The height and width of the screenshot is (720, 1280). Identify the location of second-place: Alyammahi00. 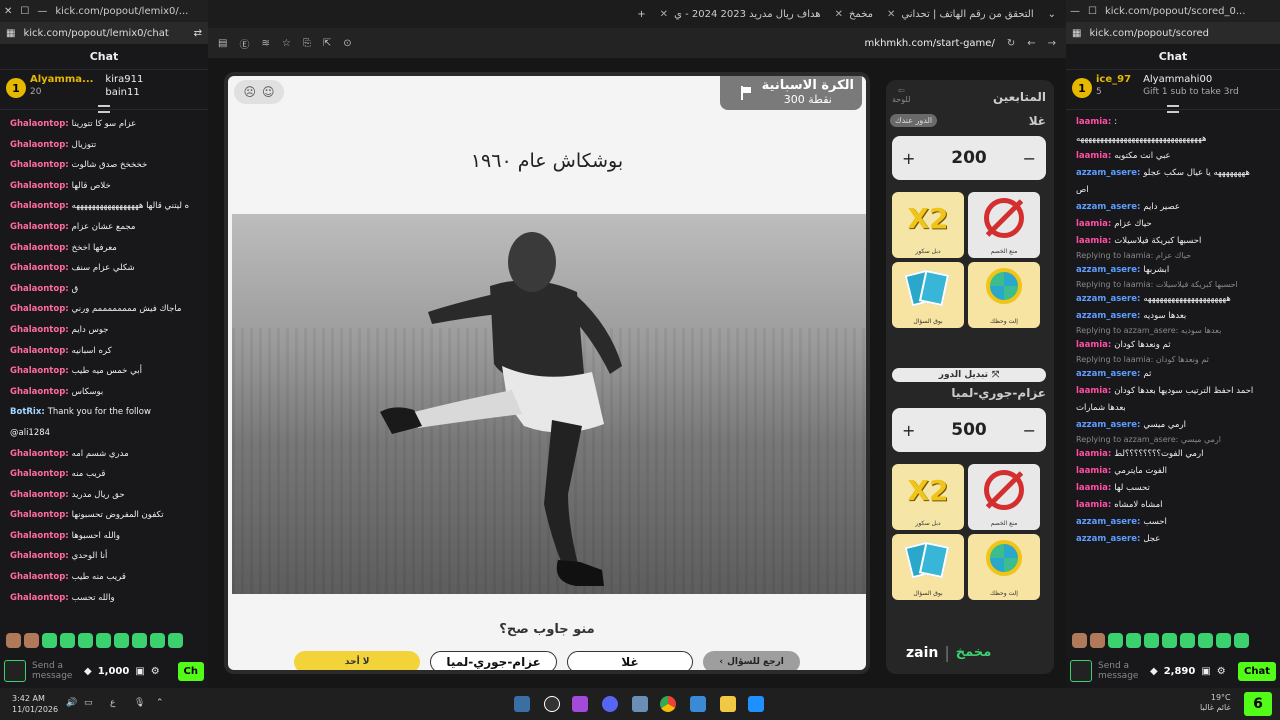
(1191, 79).